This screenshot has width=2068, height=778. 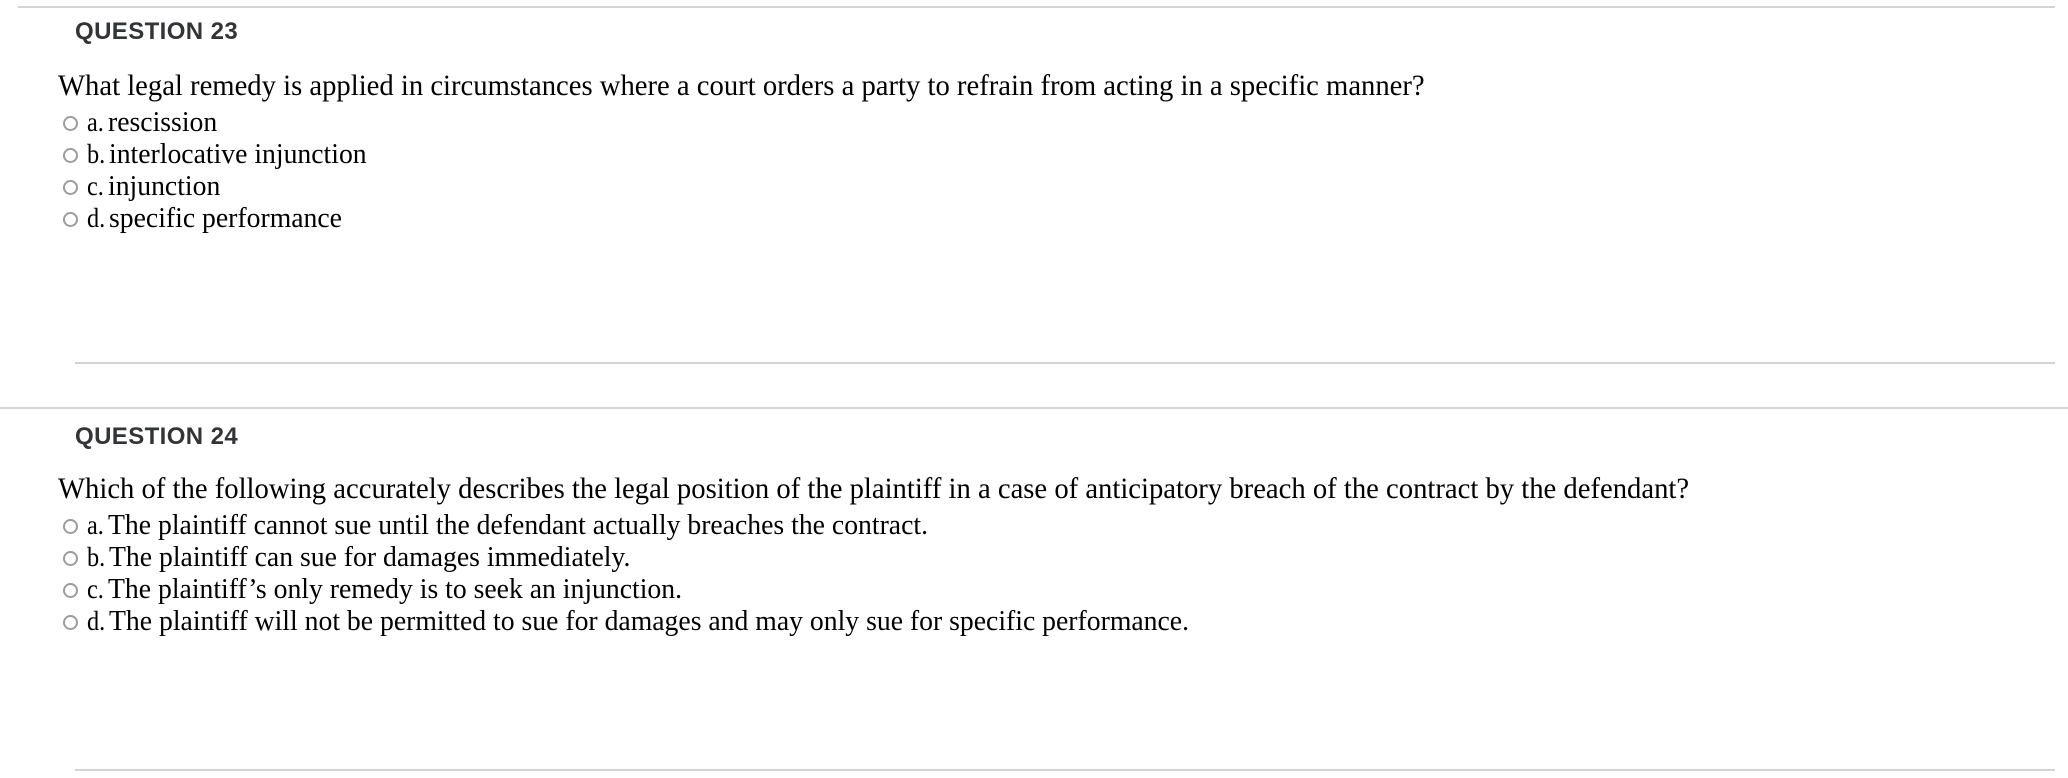 What do you see at coordinates (1058, 186) in the screenshot?
I see `option-row: c. injunction` at bounding box center [1058, 186].